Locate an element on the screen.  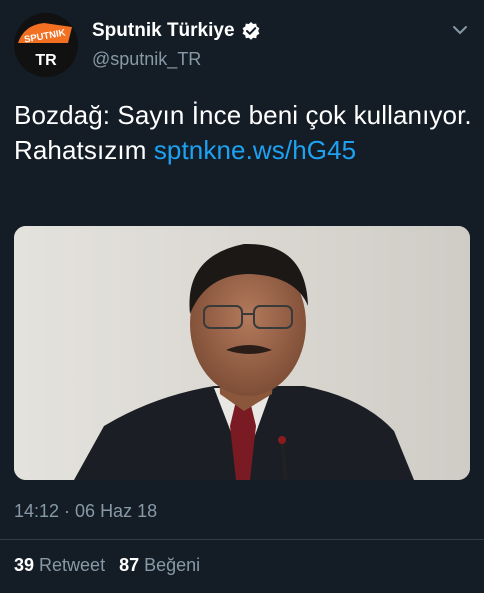
verified-badge-icon is located at coordinates (251, 31).